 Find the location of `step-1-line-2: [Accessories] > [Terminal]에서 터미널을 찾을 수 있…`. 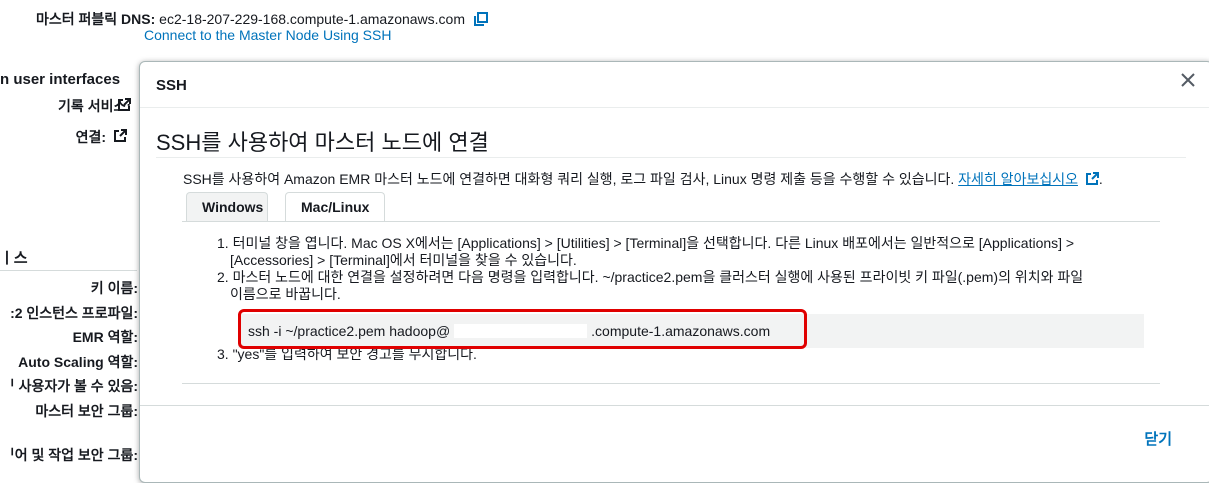

step-1-line-2: [Accessories] > [Terminal]에서 터미널을 찾을 수 있… is located at coordinates (403, 260).